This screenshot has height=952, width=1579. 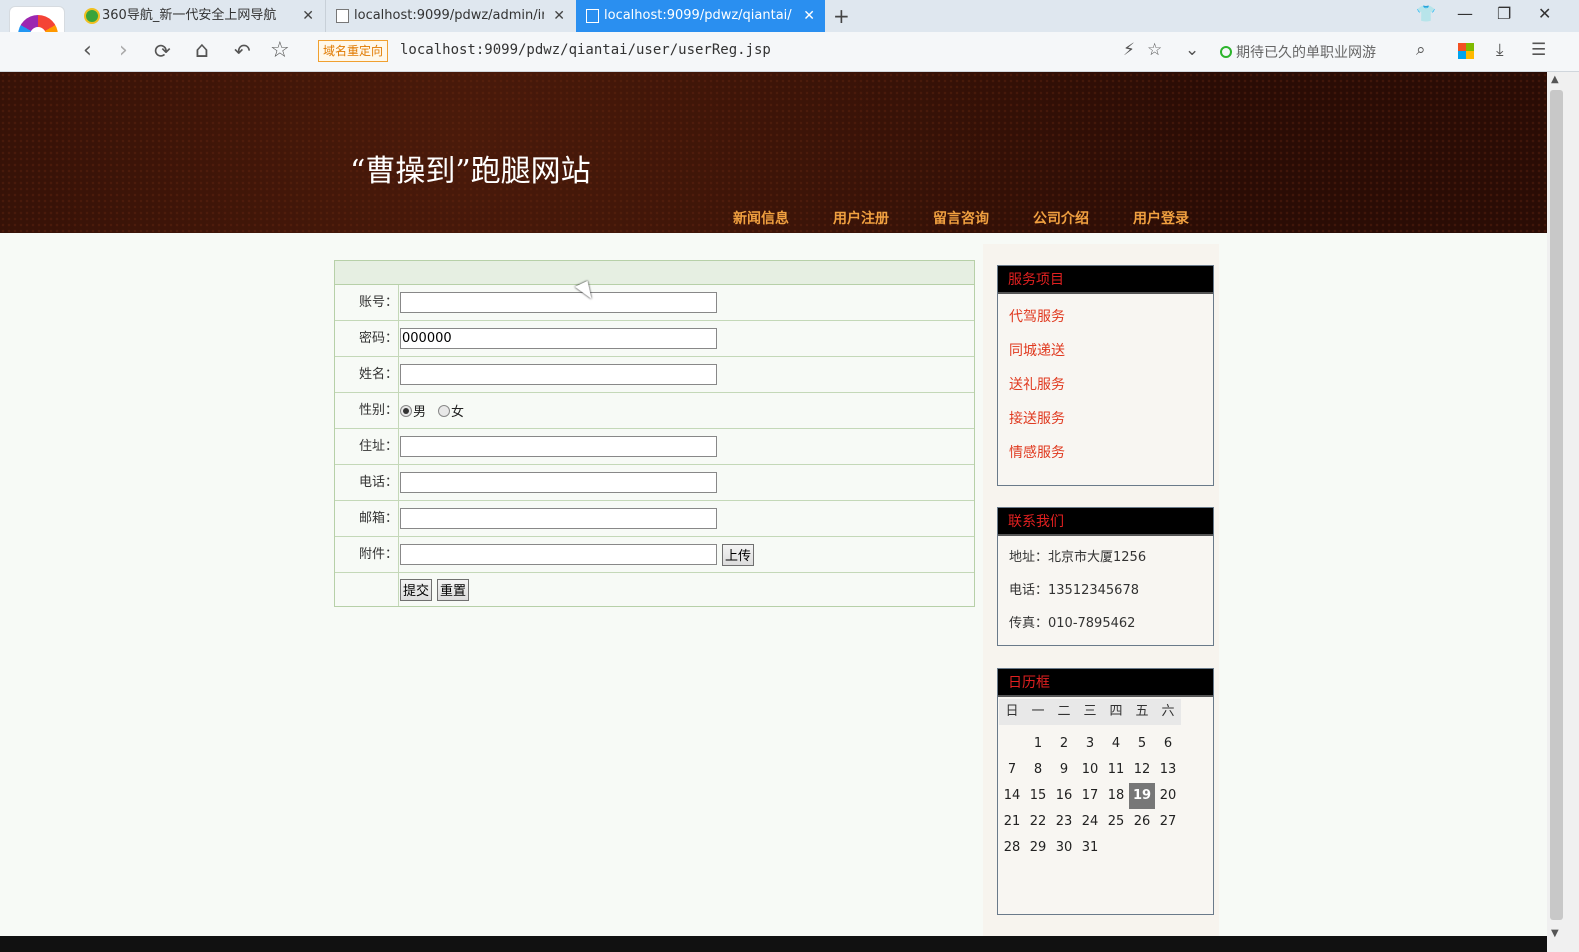 I want to click on service-link-driving: 代驾服务, so click(x=1105, y=317).